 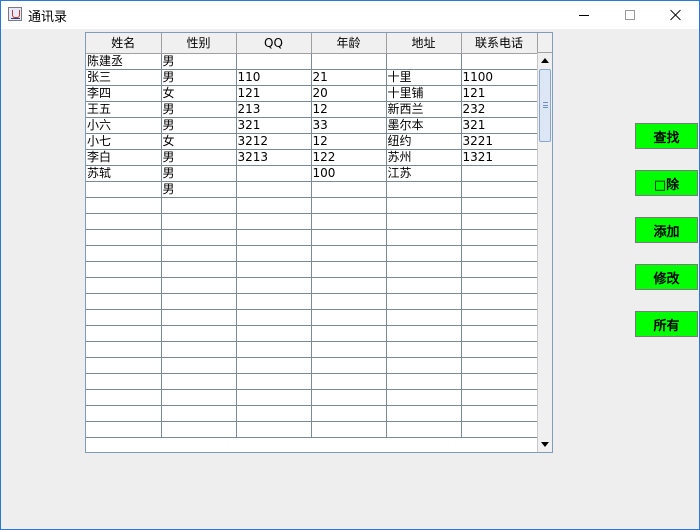 I want to click on table-cell: 1100, so click(x=499, y=77).